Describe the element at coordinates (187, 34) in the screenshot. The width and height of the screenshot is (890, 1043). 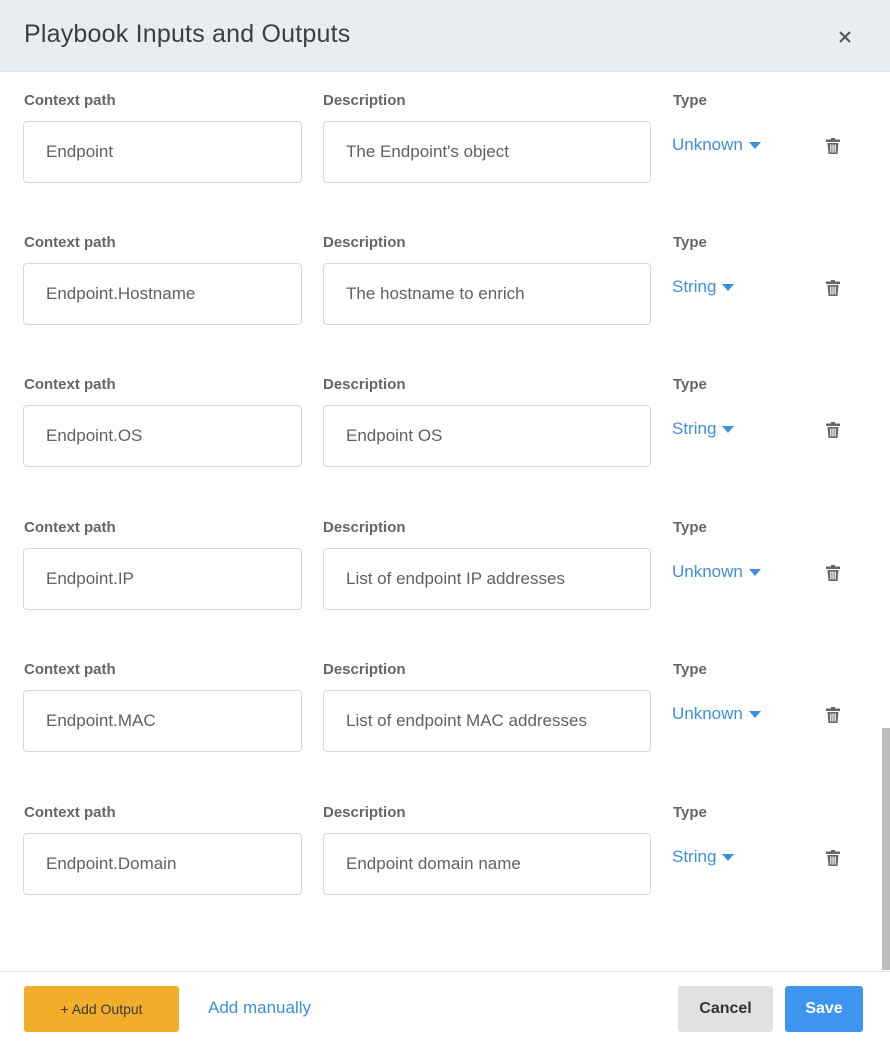
I see `dialog-title: Playbook Inputs and Outputs` at that location.